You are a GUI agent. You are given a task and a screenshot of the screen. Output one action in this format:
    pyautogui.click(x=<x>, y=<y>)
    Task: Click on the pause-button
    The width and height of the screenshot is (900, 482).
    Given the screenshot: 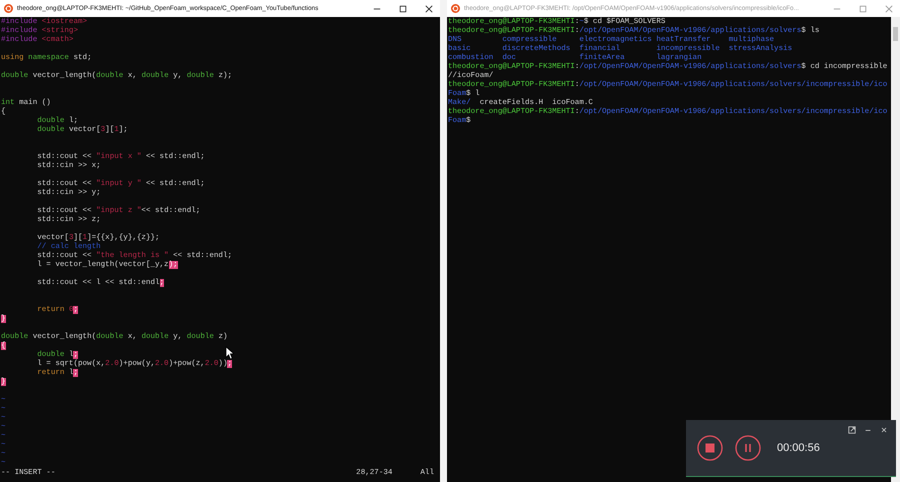 What is the action you would take?
    pyautogui.click(x=748, y=448)
    